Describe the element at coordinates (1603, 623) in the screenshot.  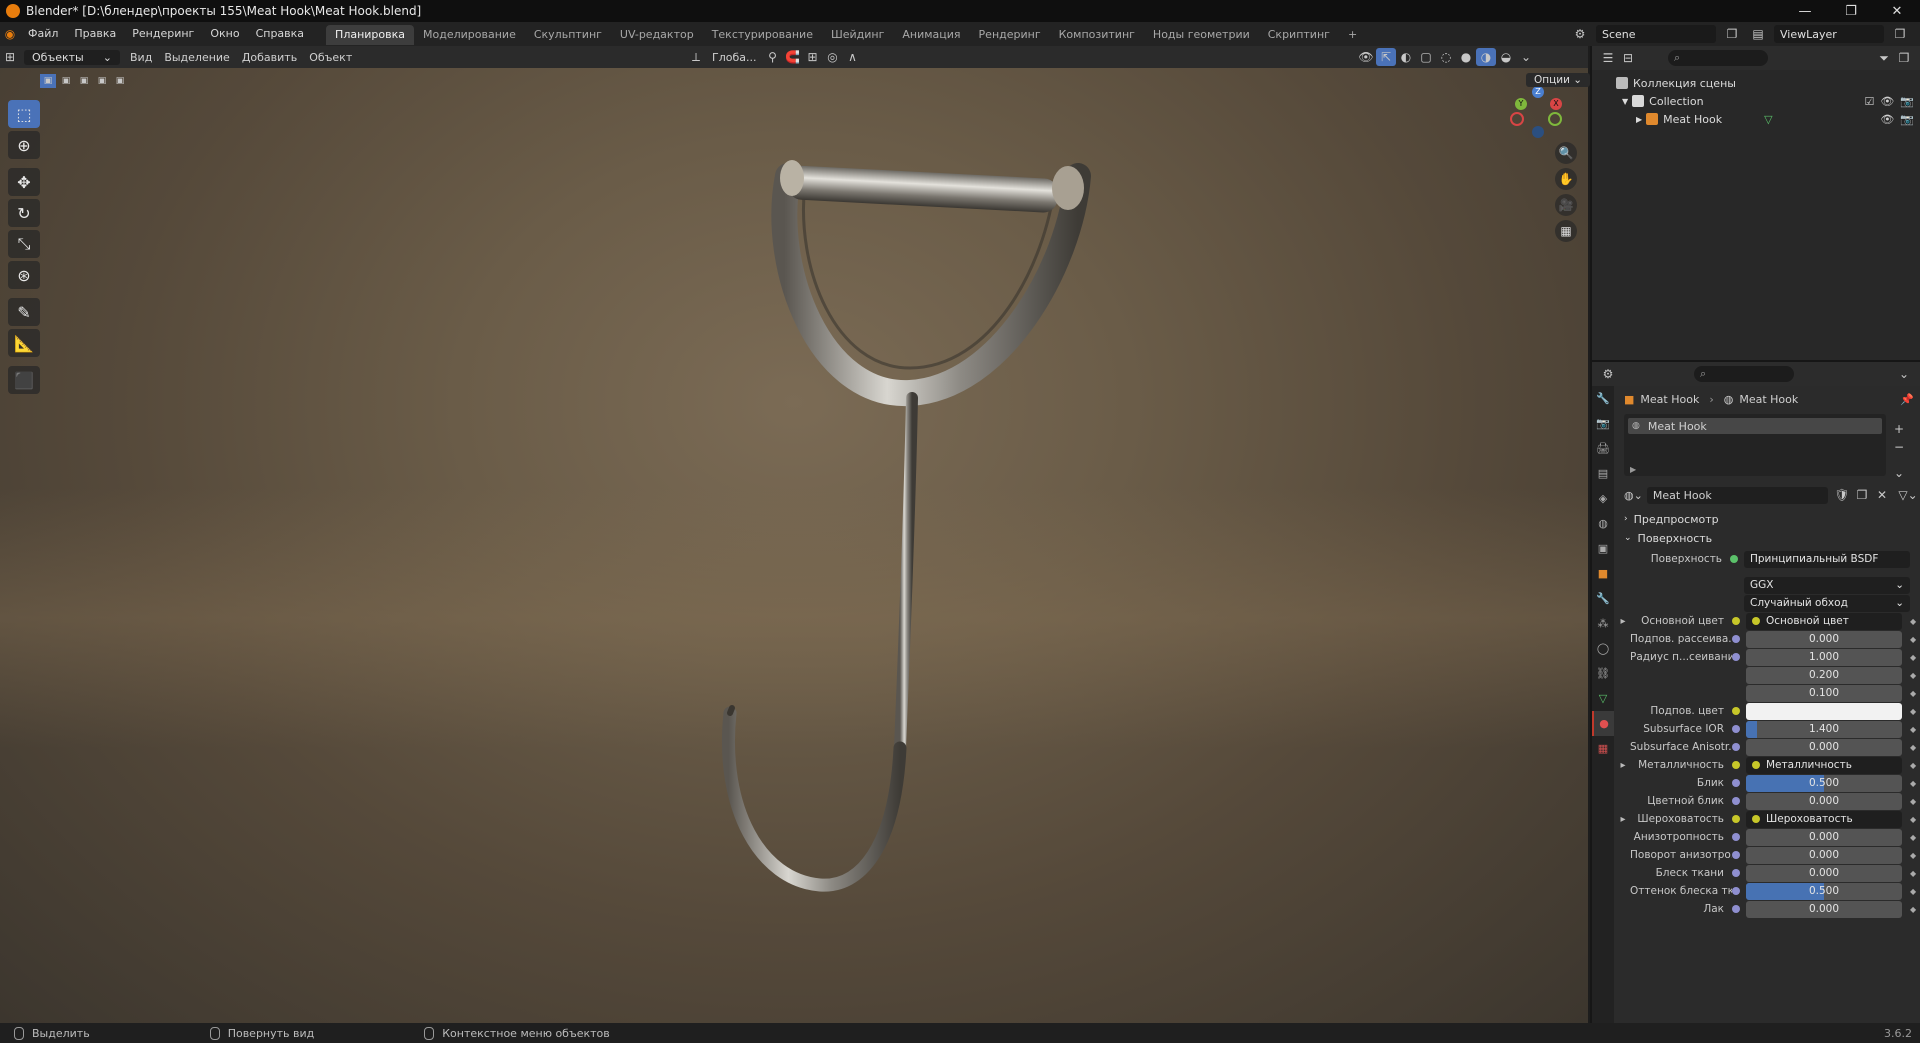
I see `tab-particles: ⁂` at that location.